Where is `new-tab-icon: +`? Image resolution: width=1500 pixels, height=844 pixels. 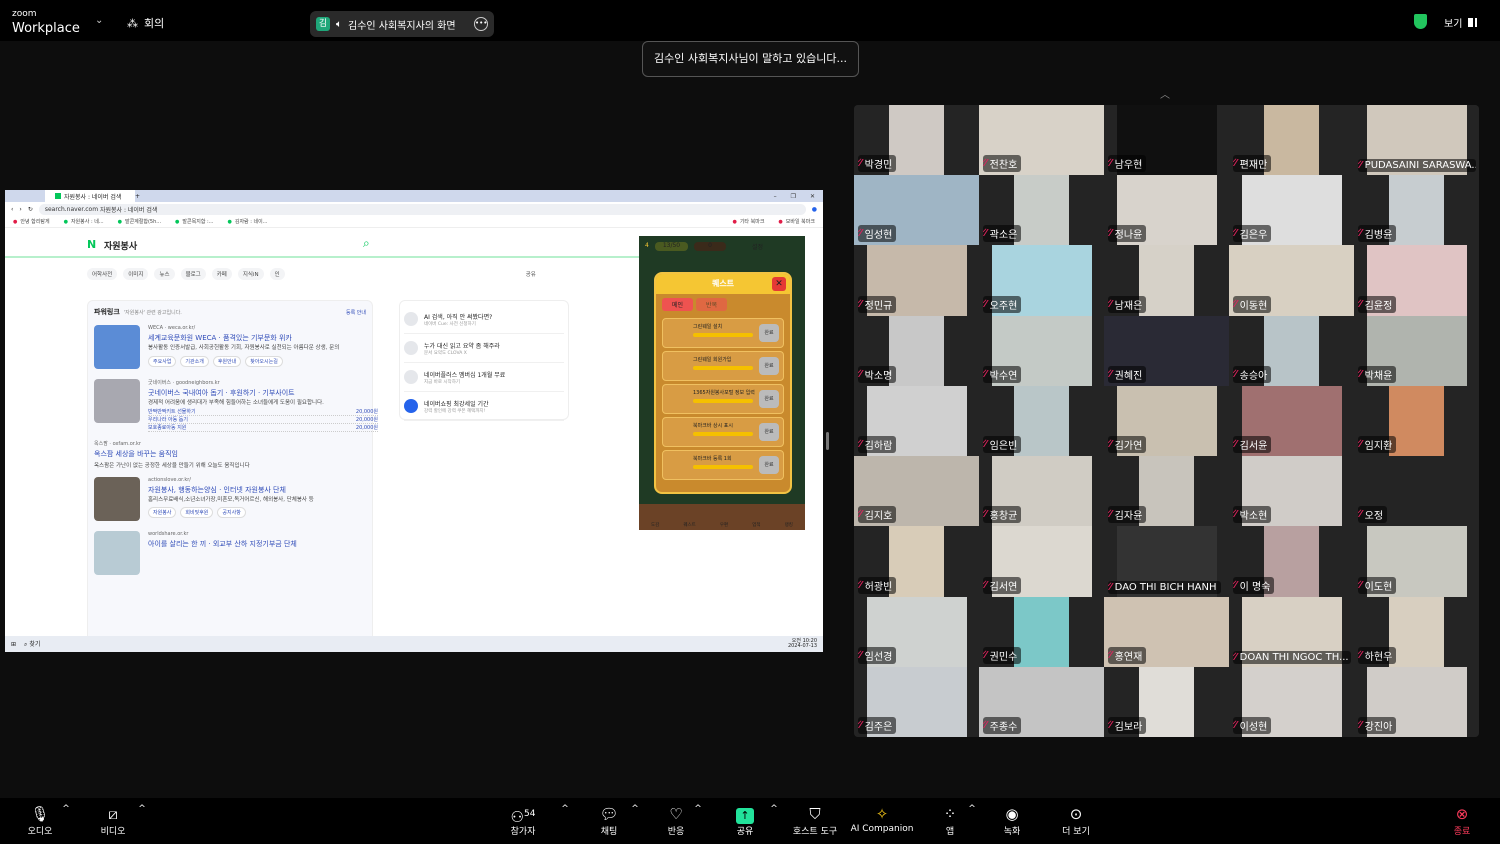
new-tab-icon: + is located at coordinates (137, 196).